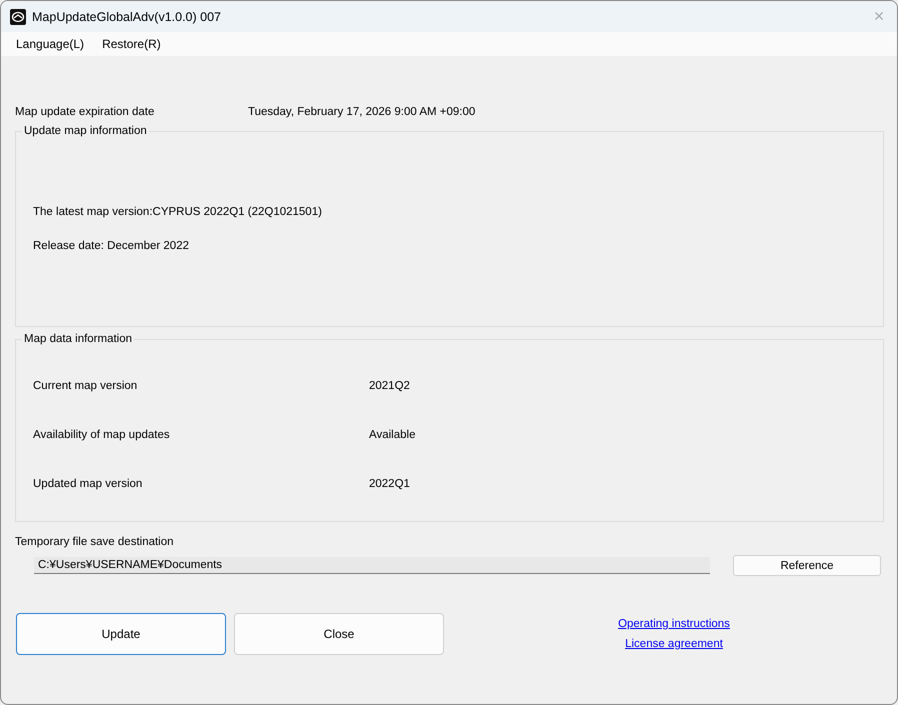  Describe the element at coordinates (807, 565) in the screenshot. I see `reference-button: Reference` at that location.